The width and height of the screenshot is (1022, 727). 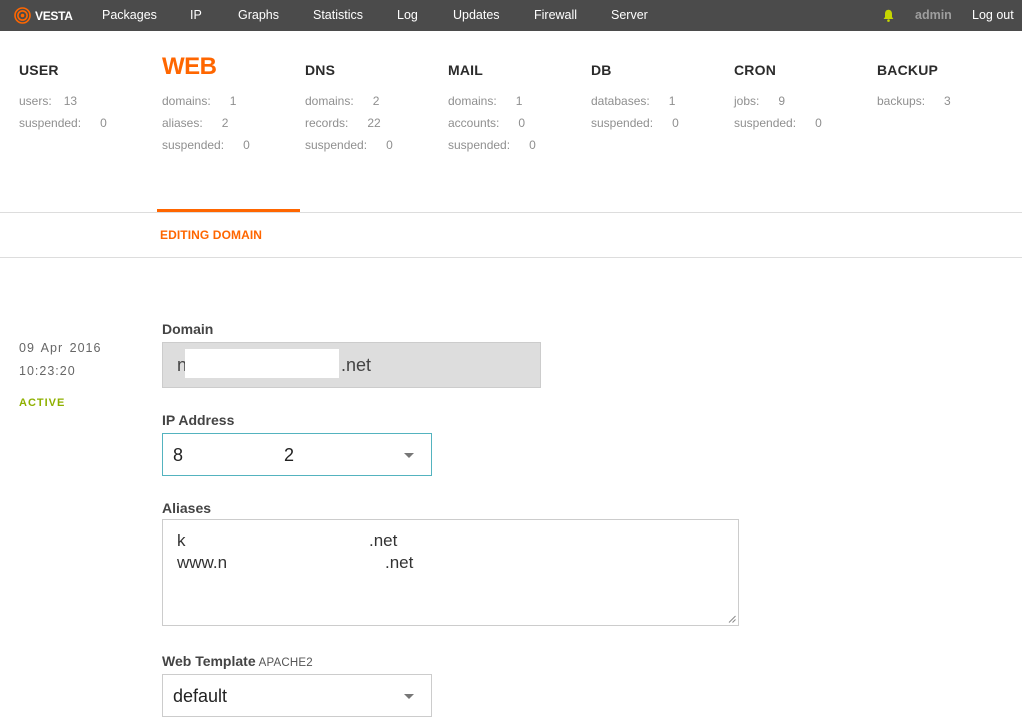 I want to click on stat-title-cron: CRON, so click(x=755, y=70).